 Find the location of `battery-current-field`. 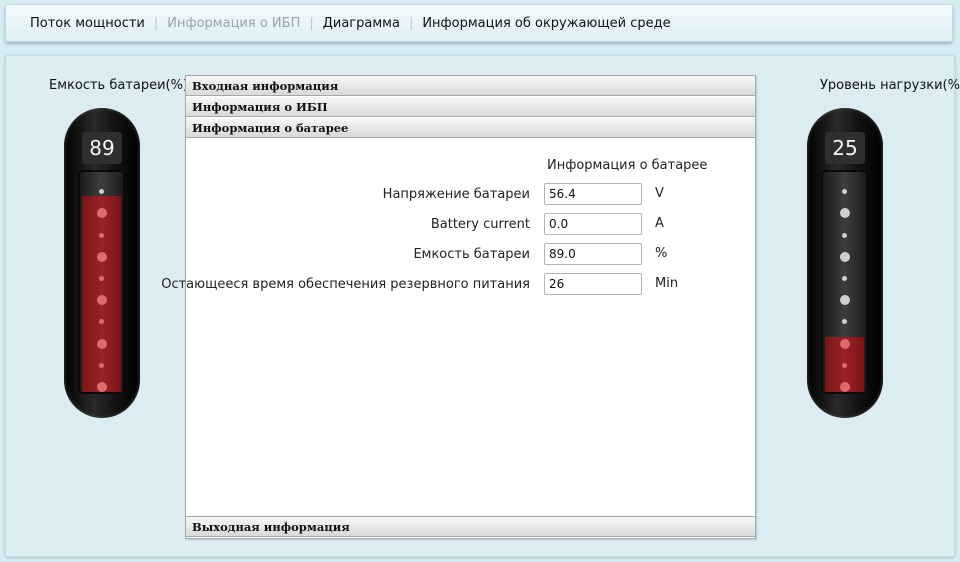

battery-current-field is located at coordinates (593, 224).